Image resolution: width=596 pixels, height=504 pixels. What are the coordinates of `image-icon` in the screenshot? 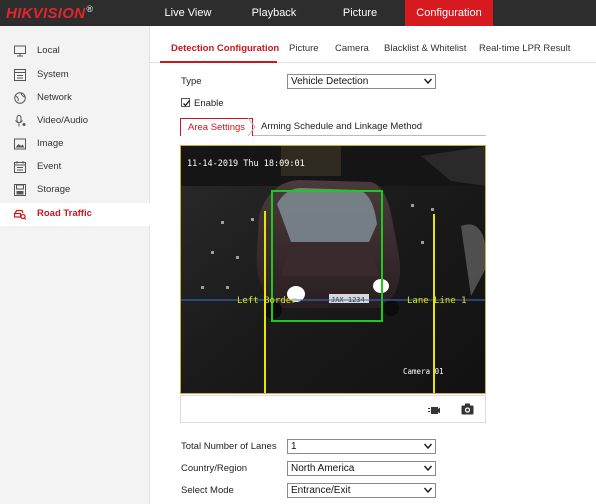 It's located at (20, 144).